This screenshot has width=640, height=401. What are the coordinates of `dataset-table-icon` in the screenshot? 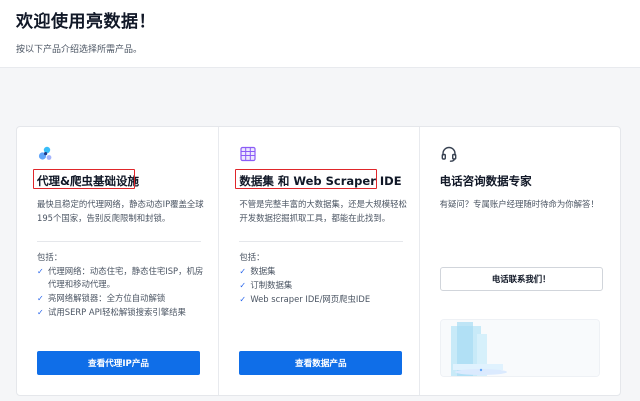 It's located at (248, 154).